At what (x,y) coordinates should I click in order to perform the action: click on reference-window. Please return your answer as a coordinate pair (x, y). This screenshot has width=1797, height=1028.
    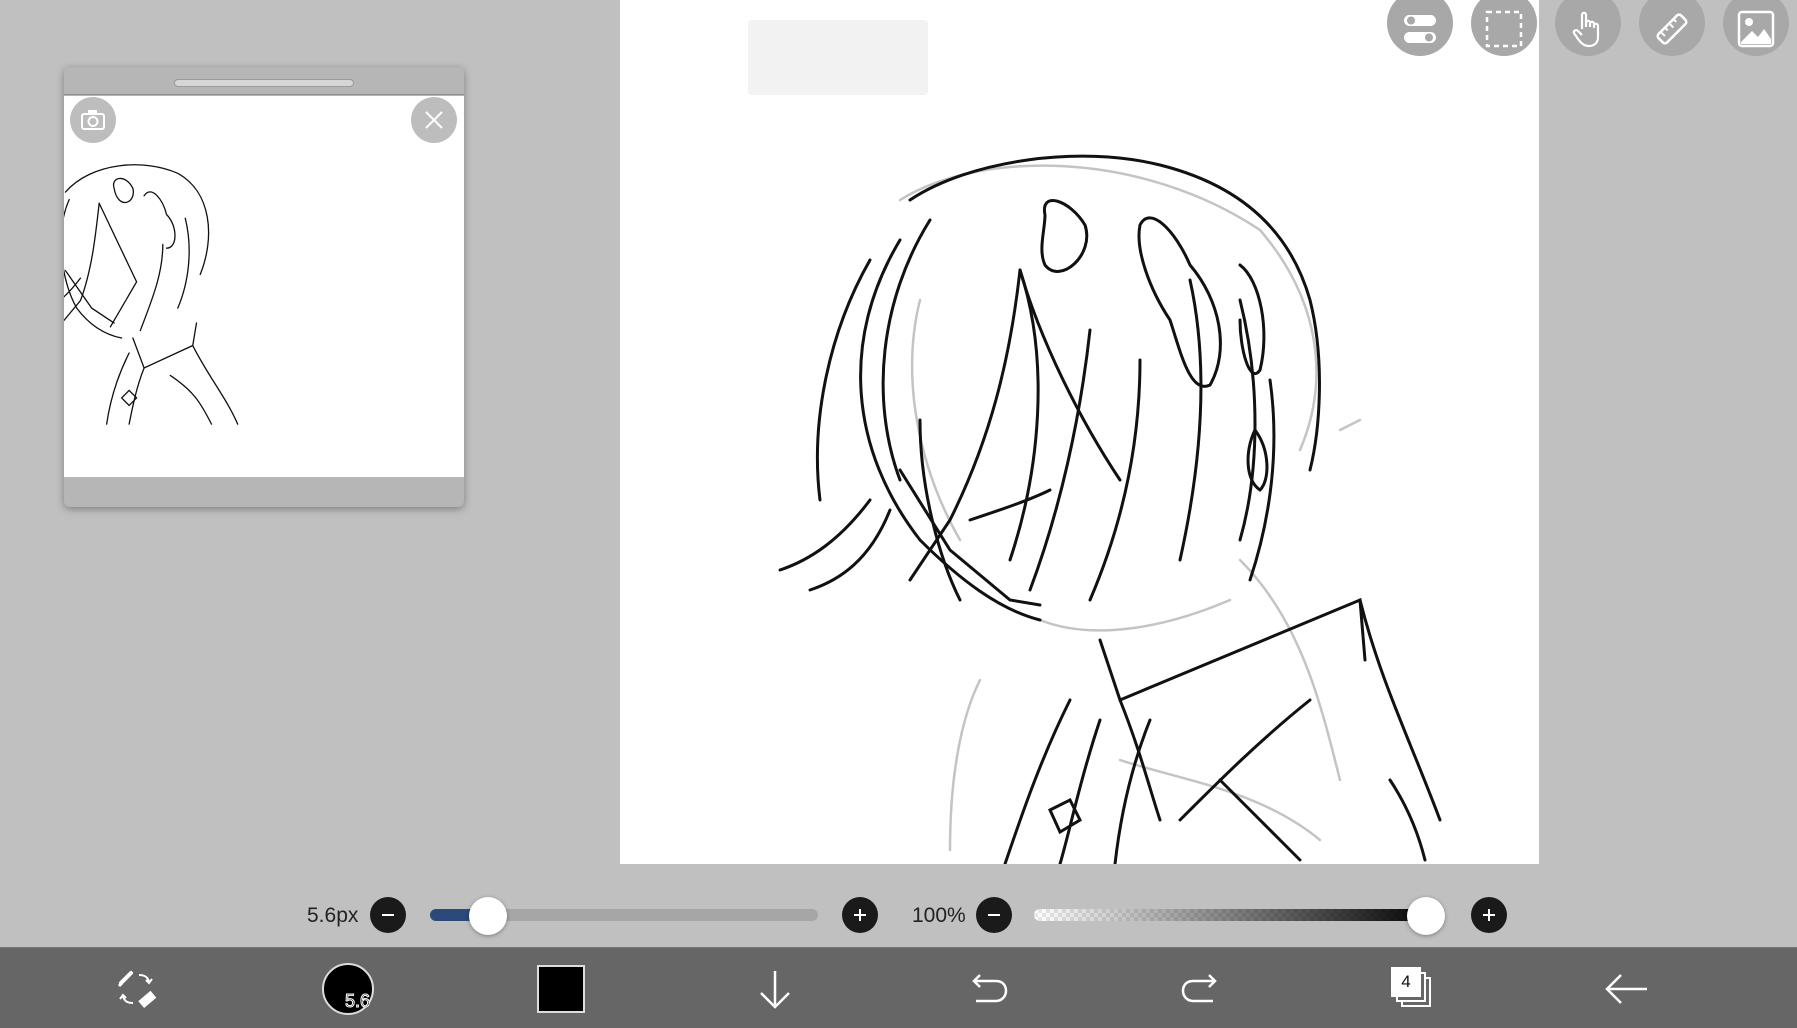
    Looking at the image, I should click on (264, 287).